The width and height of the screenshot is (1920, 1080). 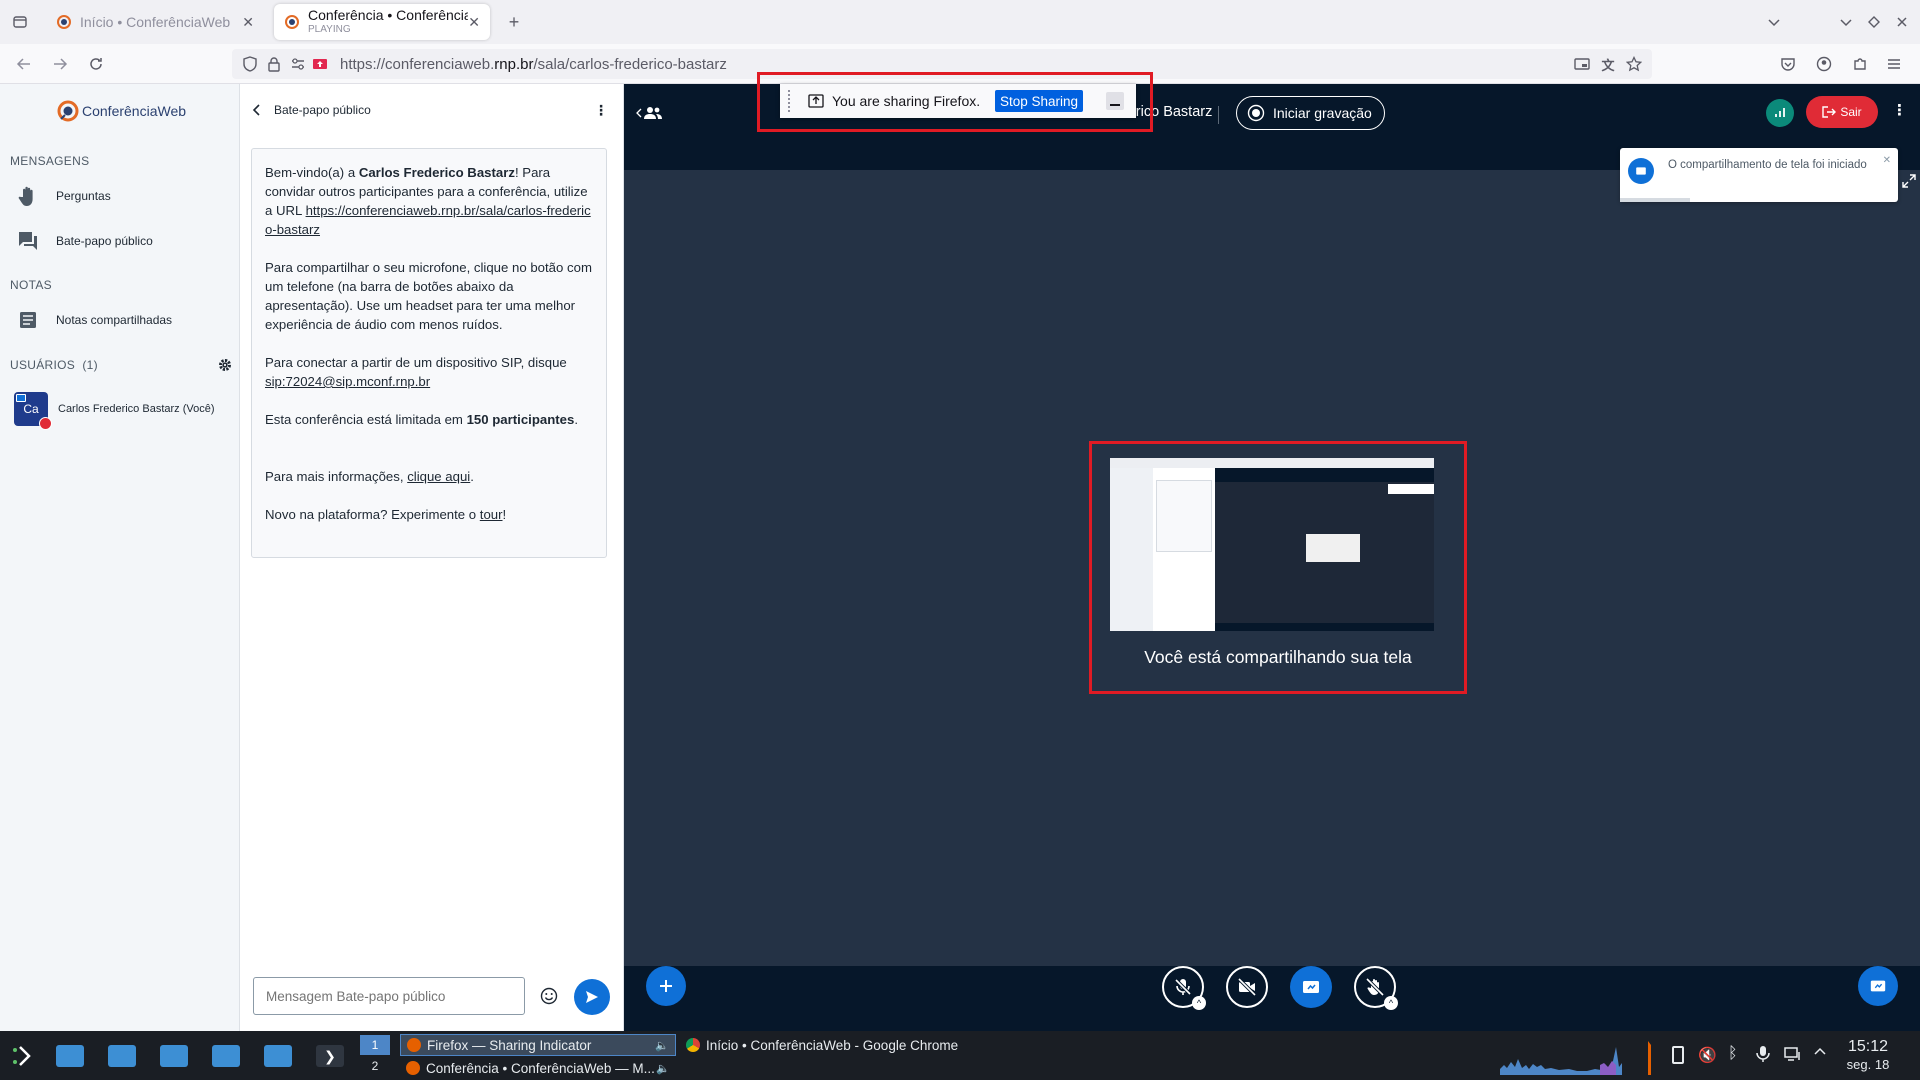 What do you see at coordinates (1575, 1058) in the screenshot?
I see `system-monitor-graph` at bounding box center [1575, 1058].